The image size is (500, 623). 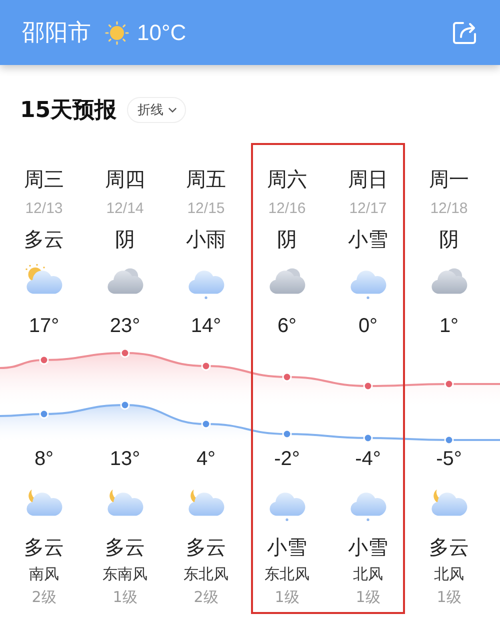 I want to click on high-temperature: 17°, so click(x=44, y=326).